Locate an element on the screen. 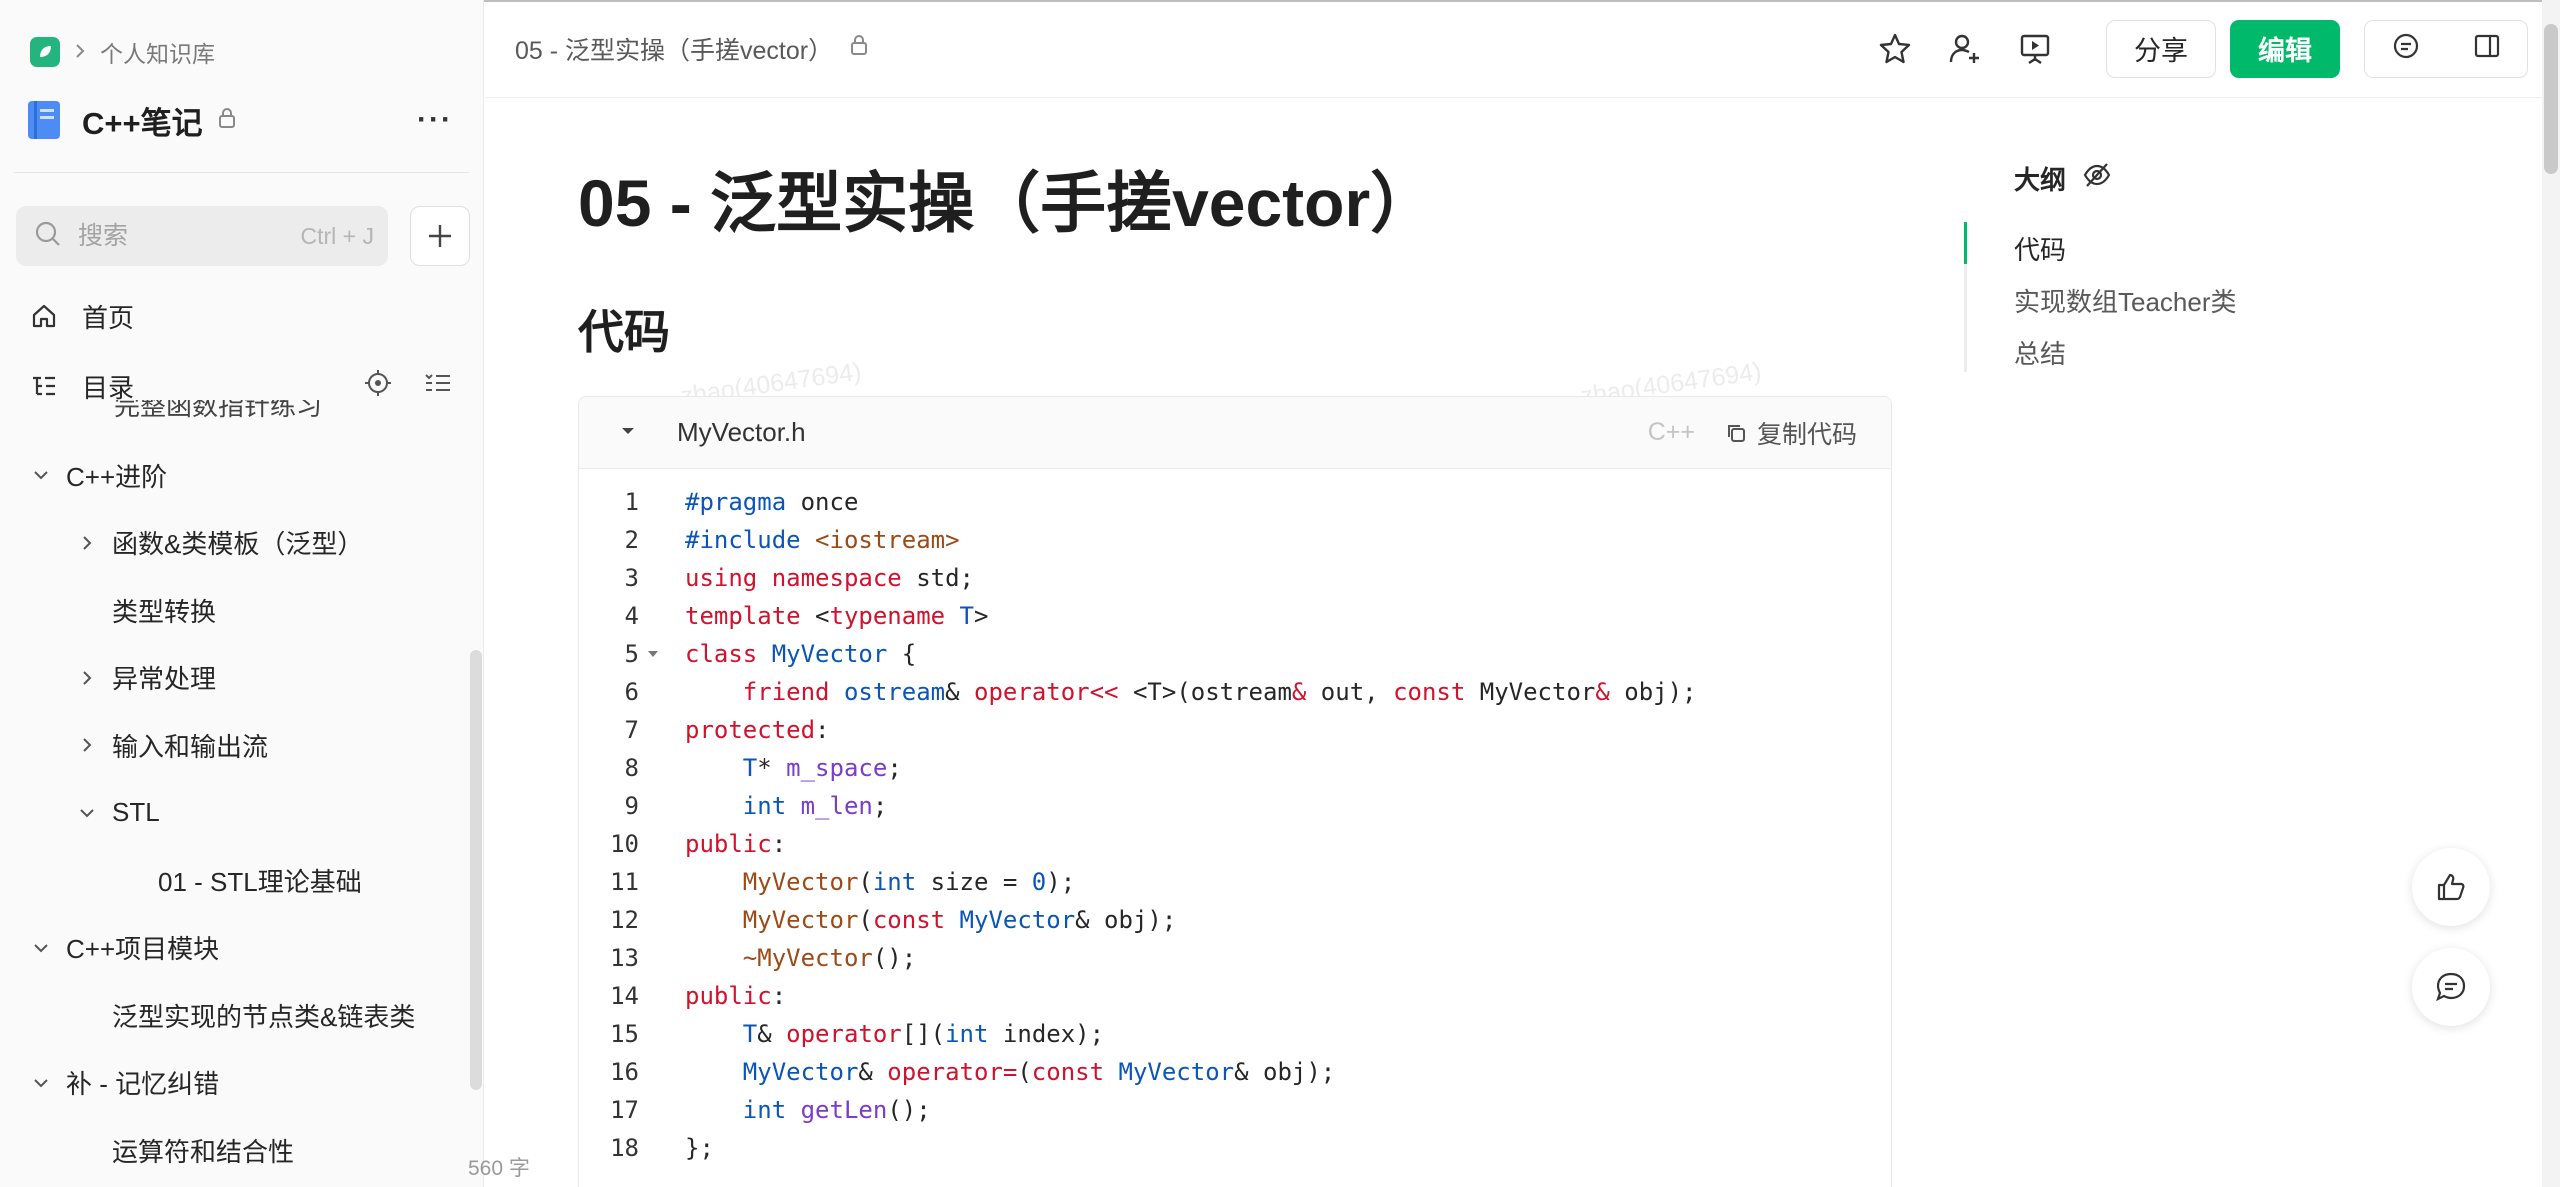 The image size is (2560, 1187). search-input is located at coordinates (178, 236).